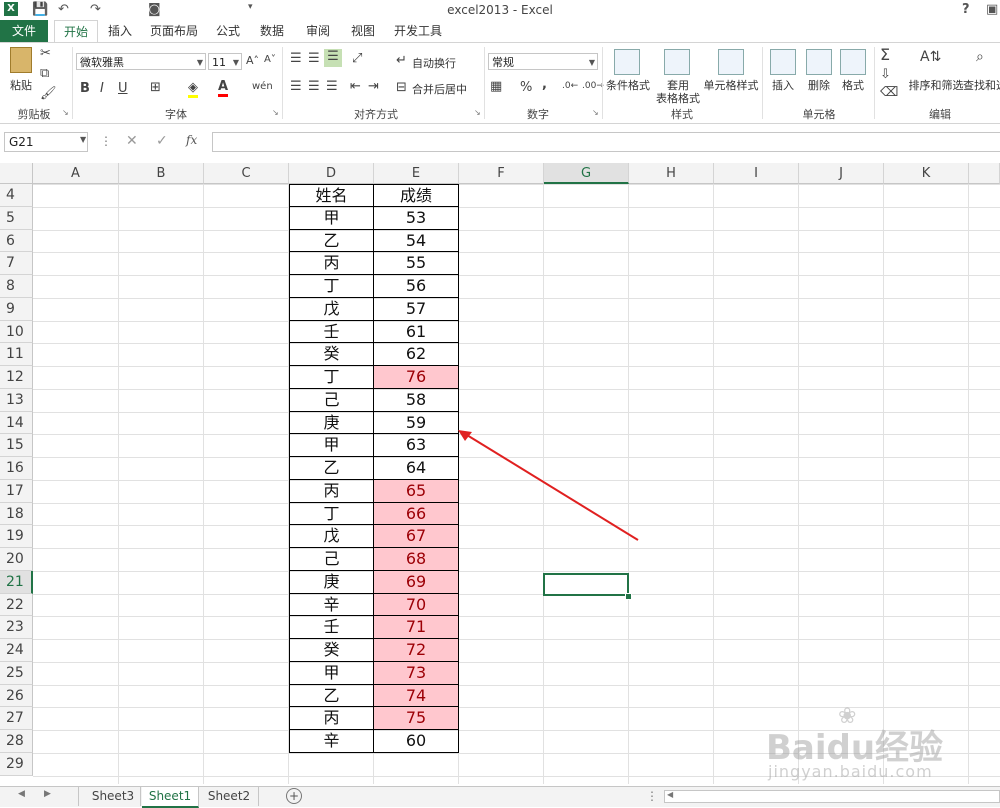 The height and width of the screenshot is (808, 1000). Describe the element at coordinates (314, 86) in the screenshot. I see `align-center-icon: ☰` at that location.